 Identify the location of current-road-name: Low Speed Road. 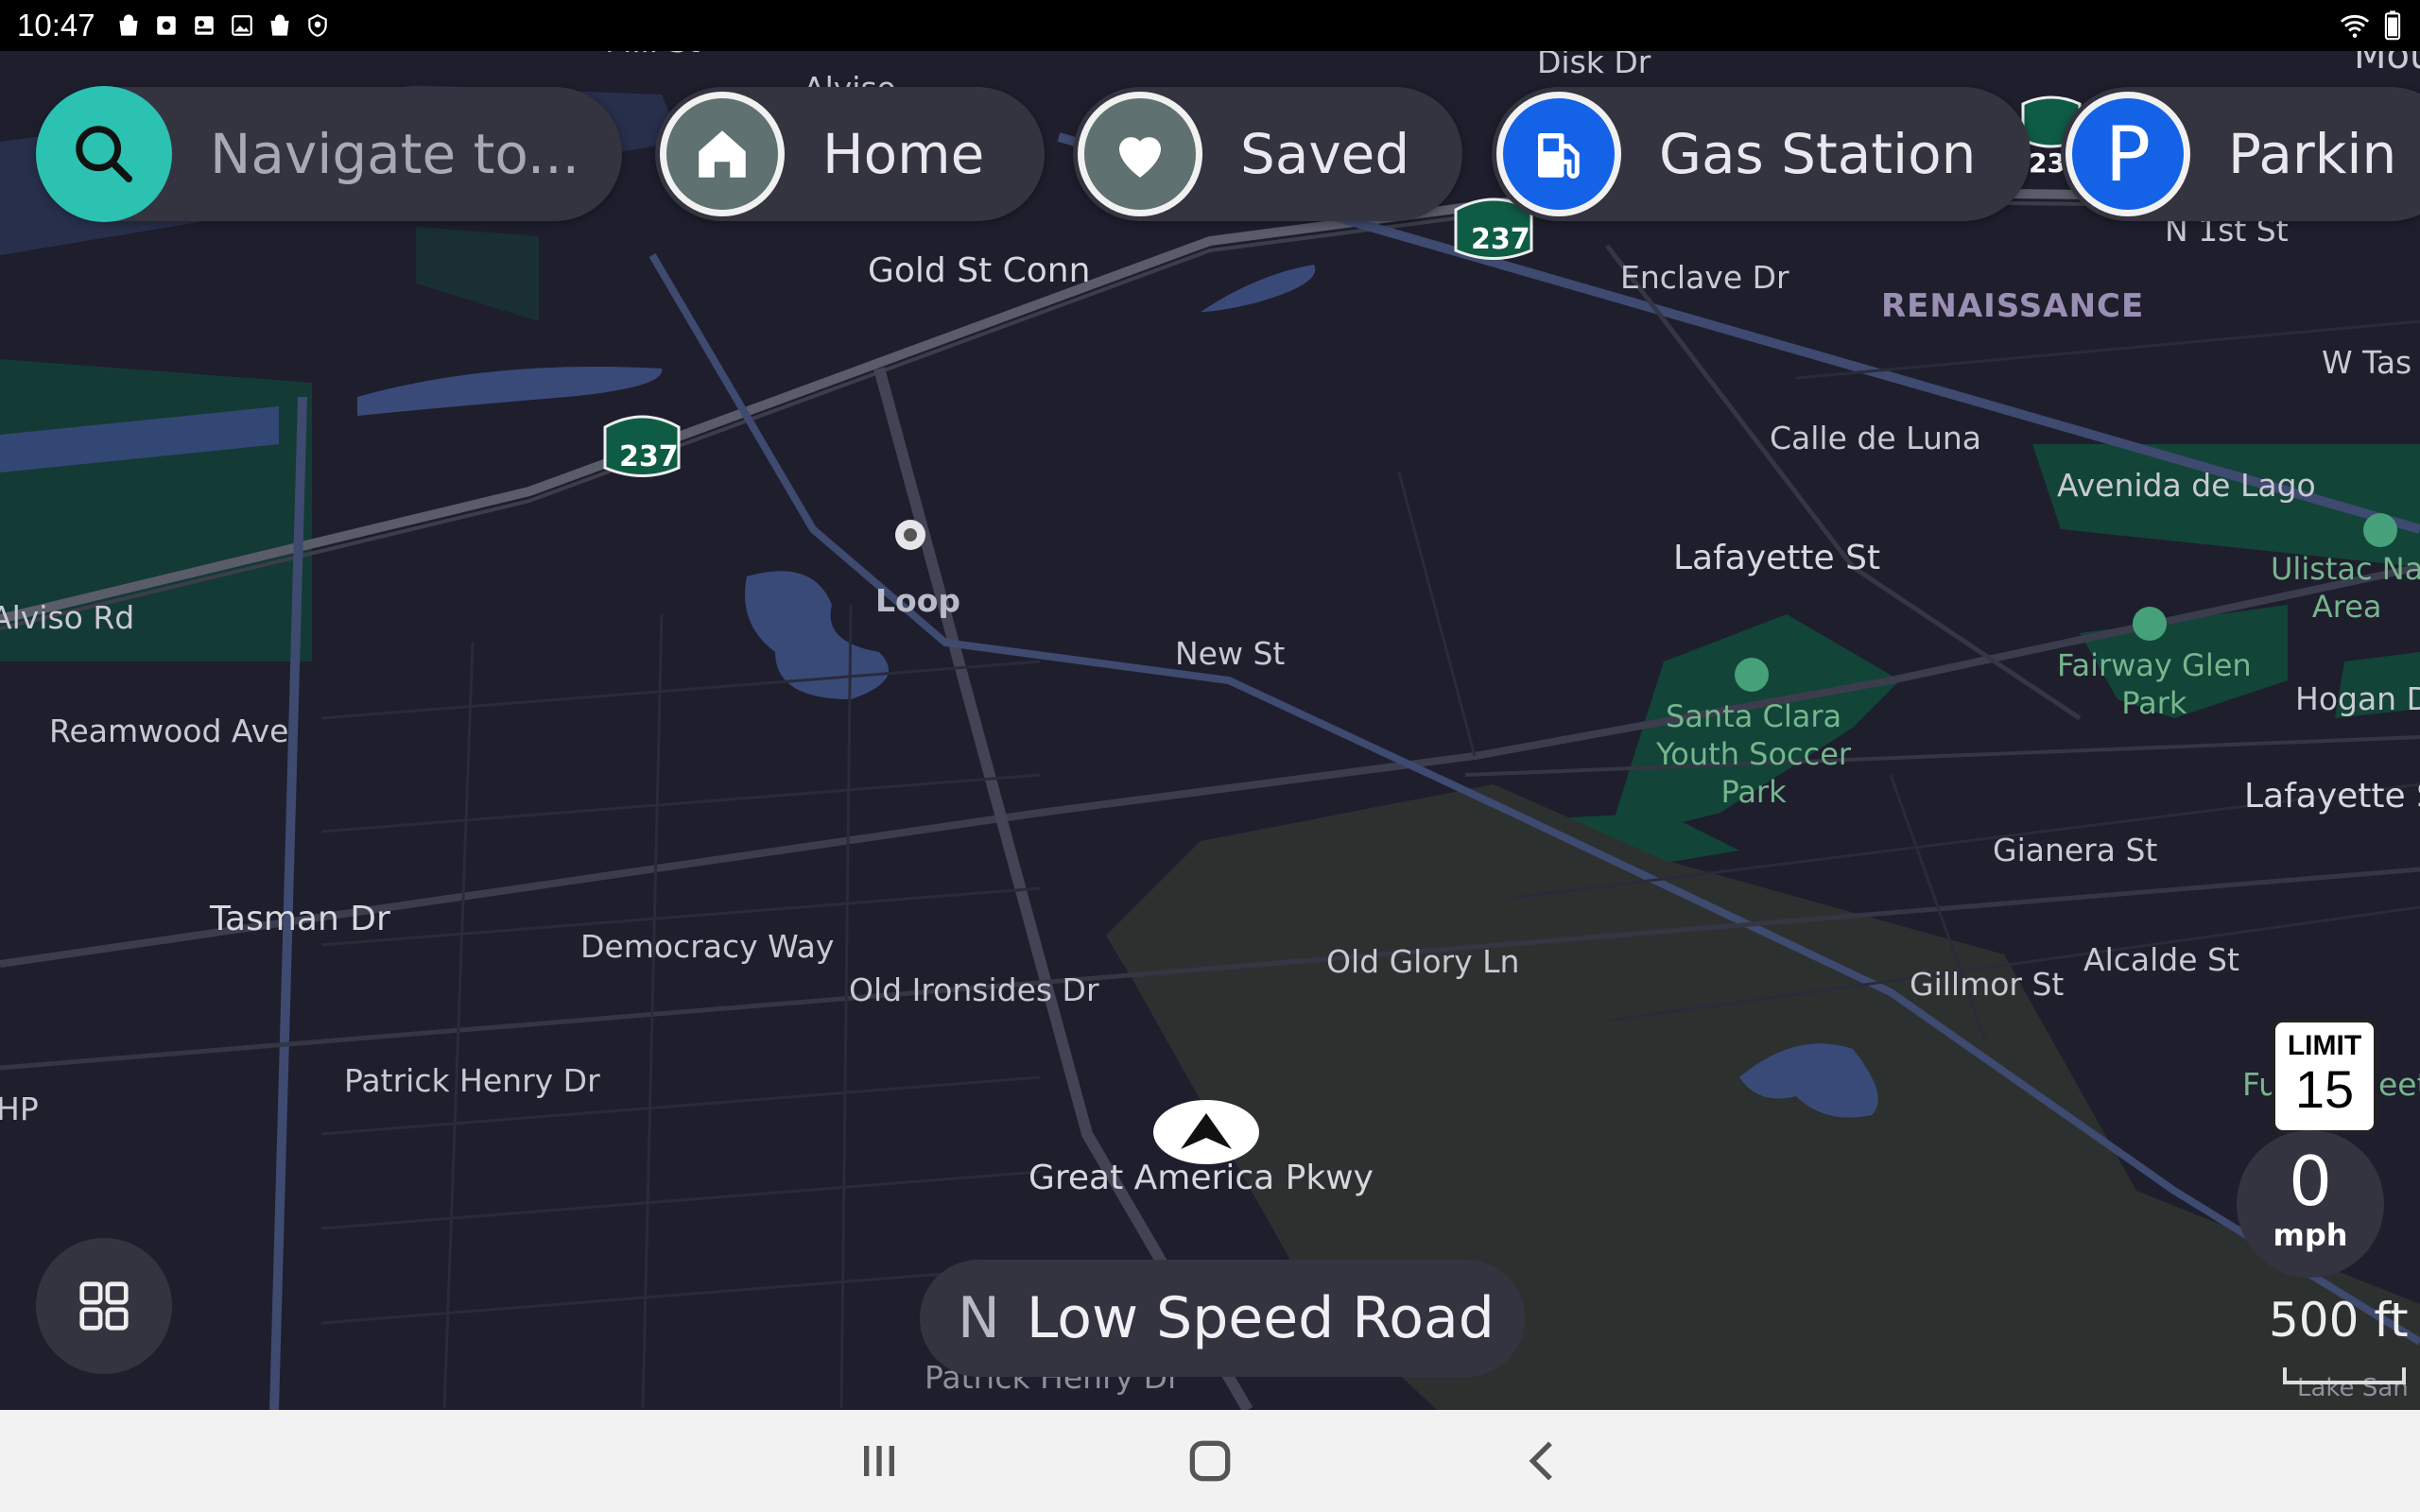
(1260, 1318).